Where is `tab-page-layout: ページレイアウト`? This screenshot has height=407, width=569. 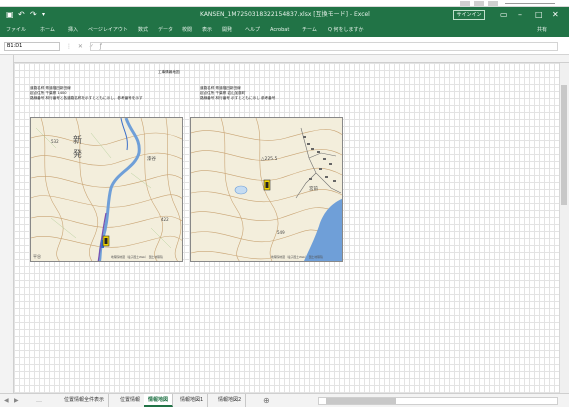
tab-page-layout: ページレイアウト is located at coordinates (108, 30).